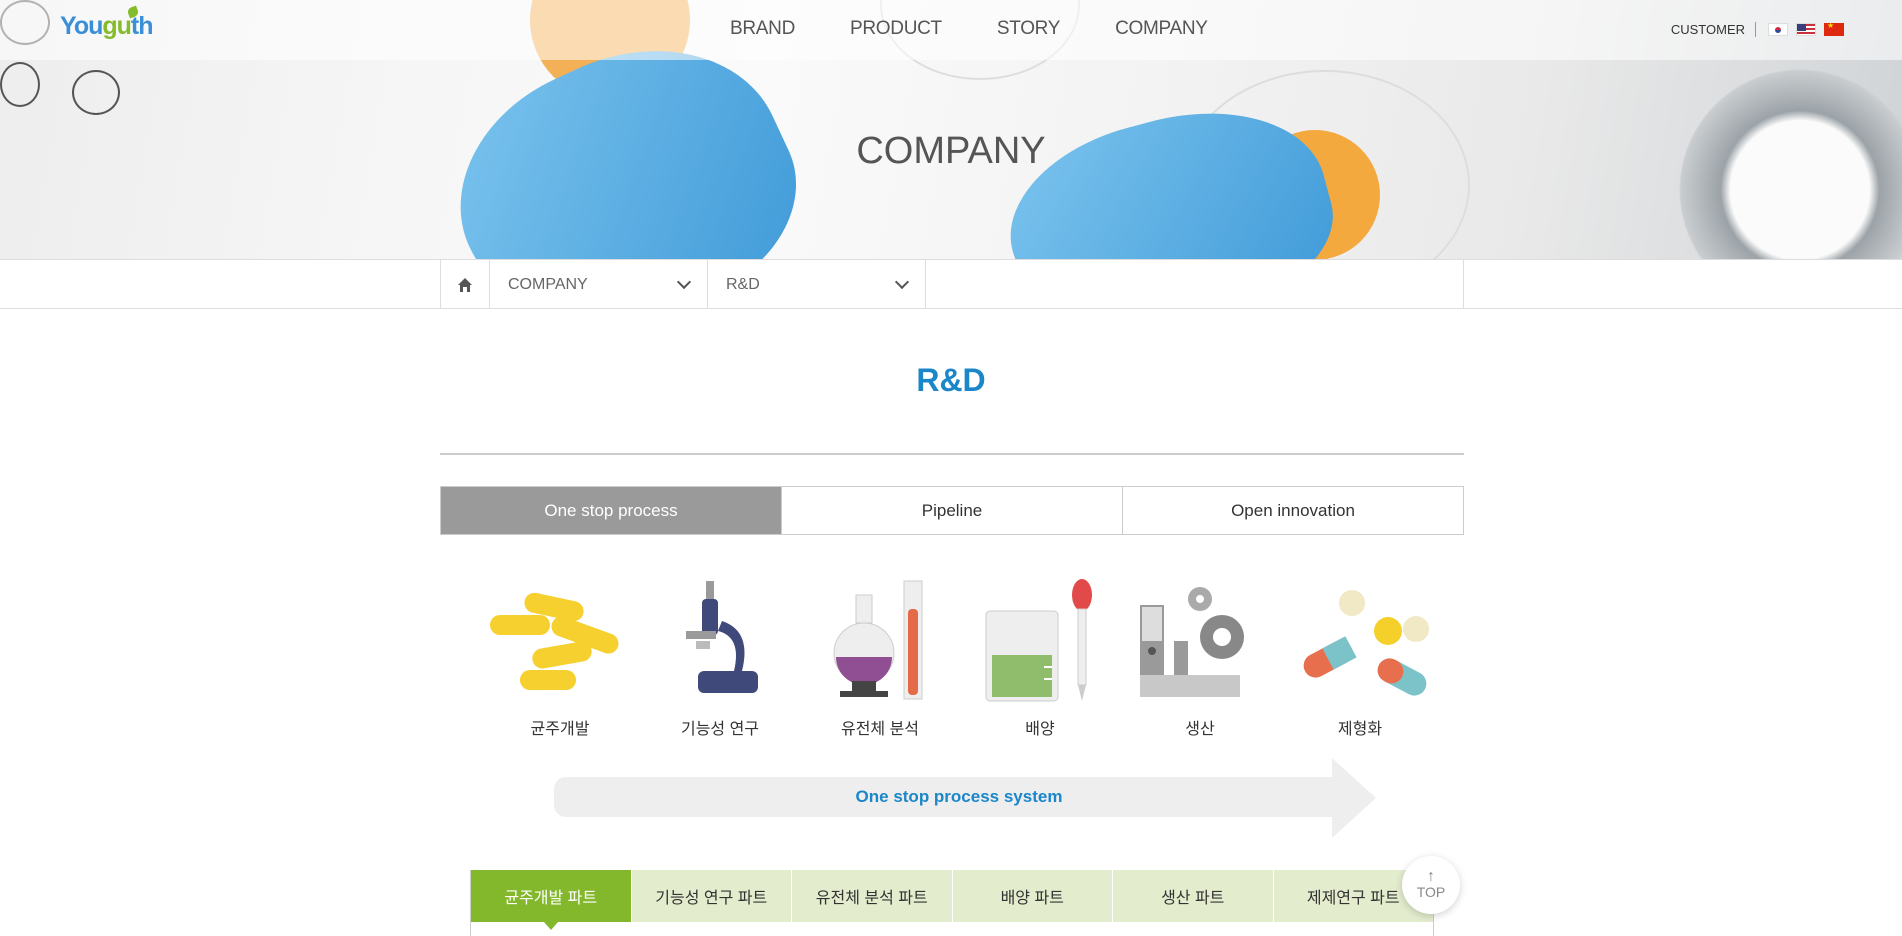 Image resolution: width=1902 pixels, height=936 pixels. I want to click on top-label: TOP, so click(1431, 892).